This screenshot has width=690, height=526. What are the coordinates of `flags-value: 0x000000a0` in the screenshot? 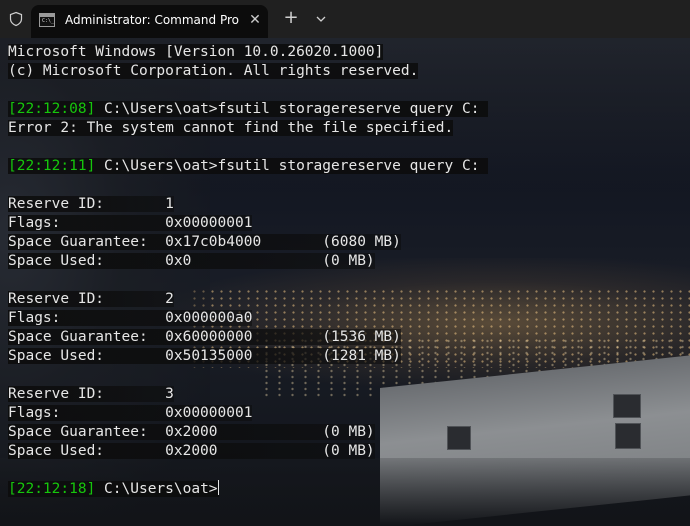 It's located at (209, 318).